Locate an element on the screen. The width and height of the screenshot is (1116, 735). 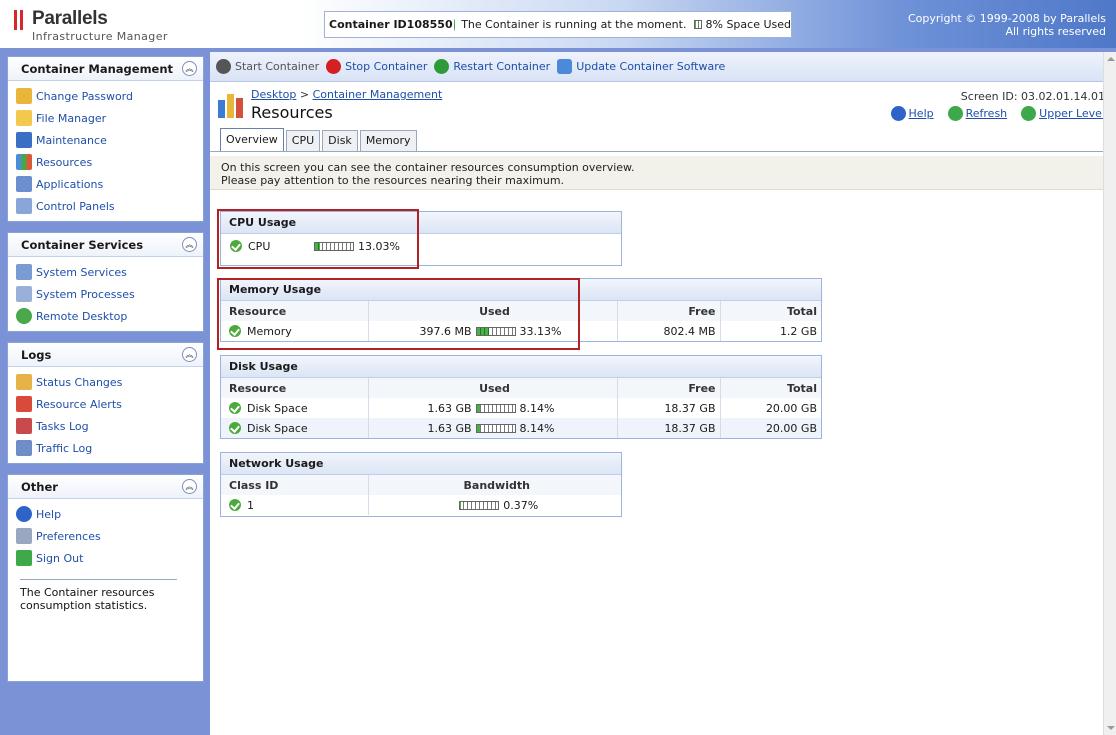
stop-container-button: Stop Container is located at coordinates (376, 66).